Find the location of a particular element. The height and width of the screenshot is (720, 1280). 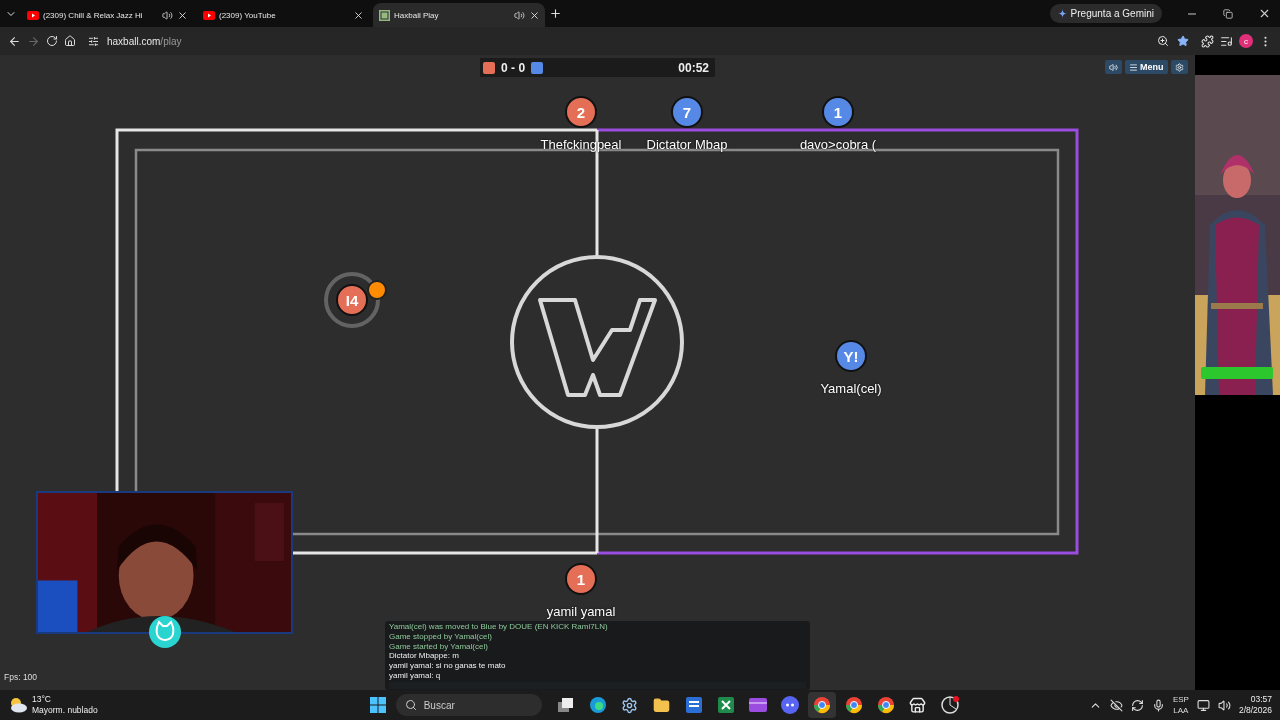

browser-tab: Haxball Play is located at coordinates (459, 15).